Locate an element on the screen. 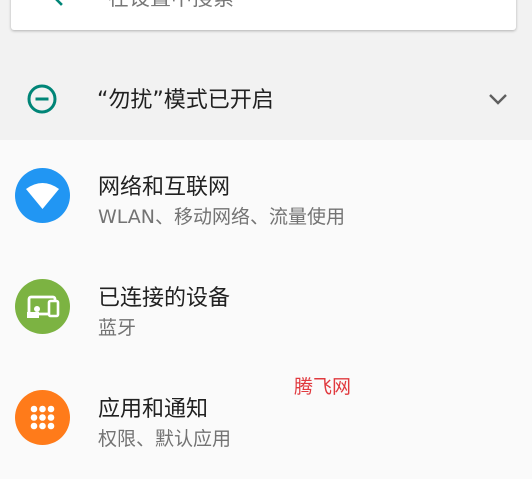 The width and height of the screenshot is (532, 479). settings-item-title: 网络和互联网 is located at coordinates (164, 187).